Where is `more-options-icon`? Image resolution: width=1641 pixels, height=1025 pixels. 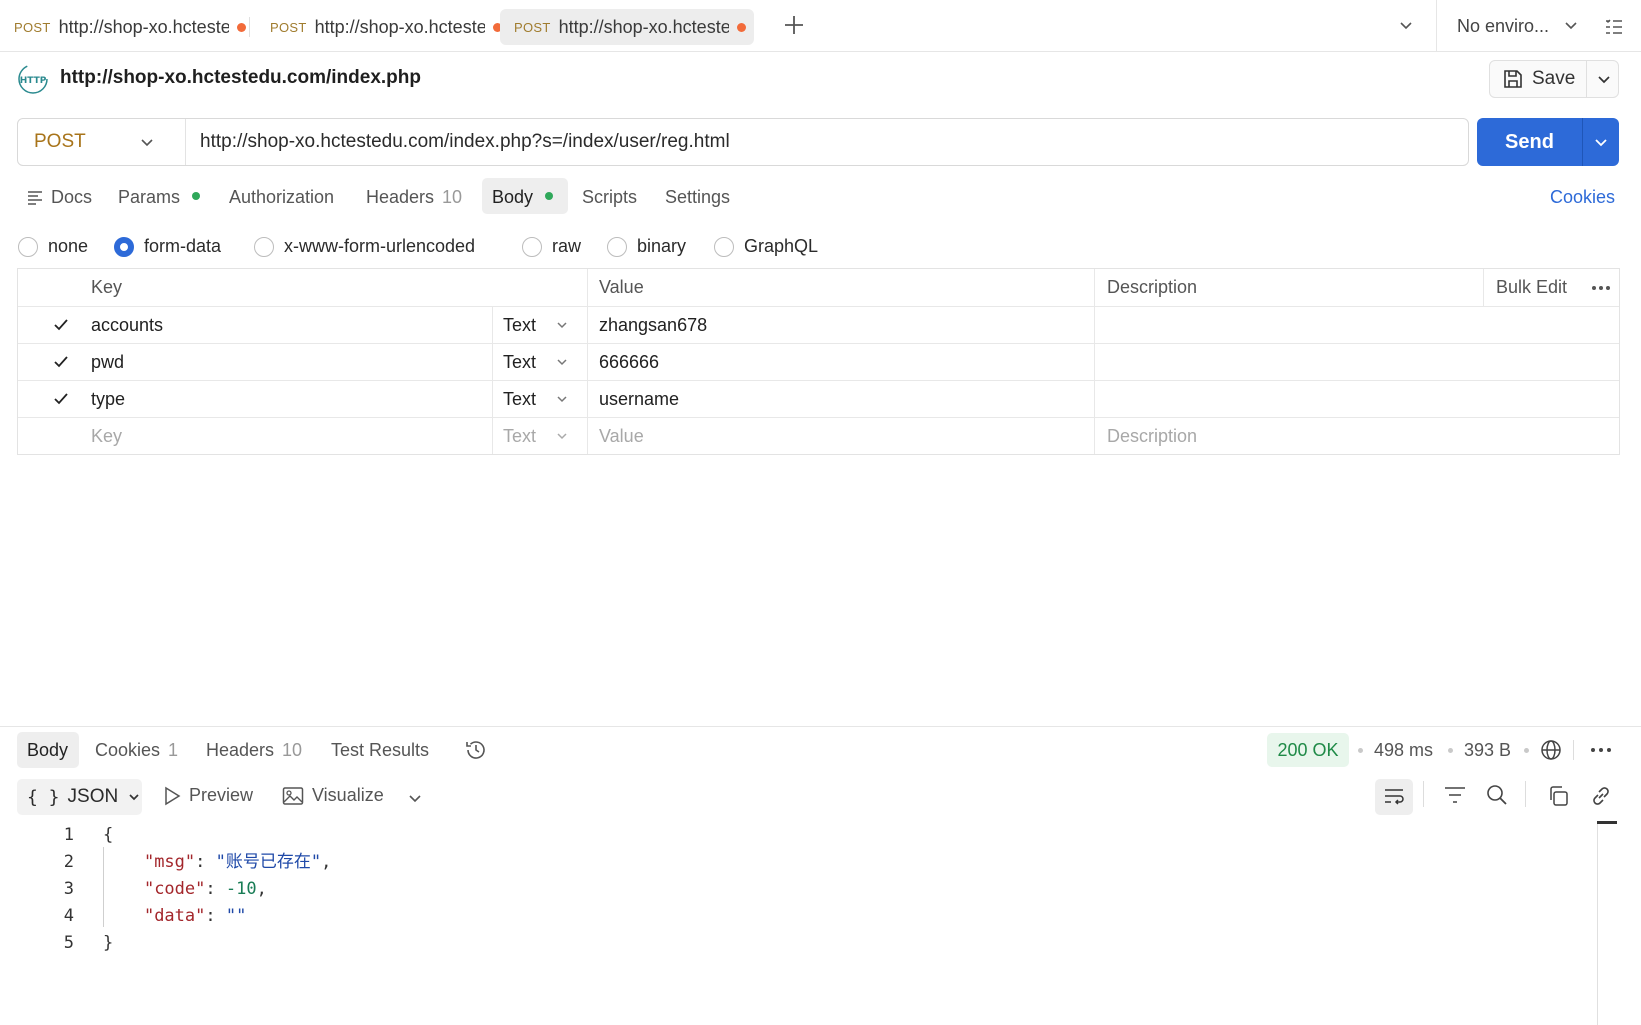
more-options-icon is located at coordinates (1601, 287).